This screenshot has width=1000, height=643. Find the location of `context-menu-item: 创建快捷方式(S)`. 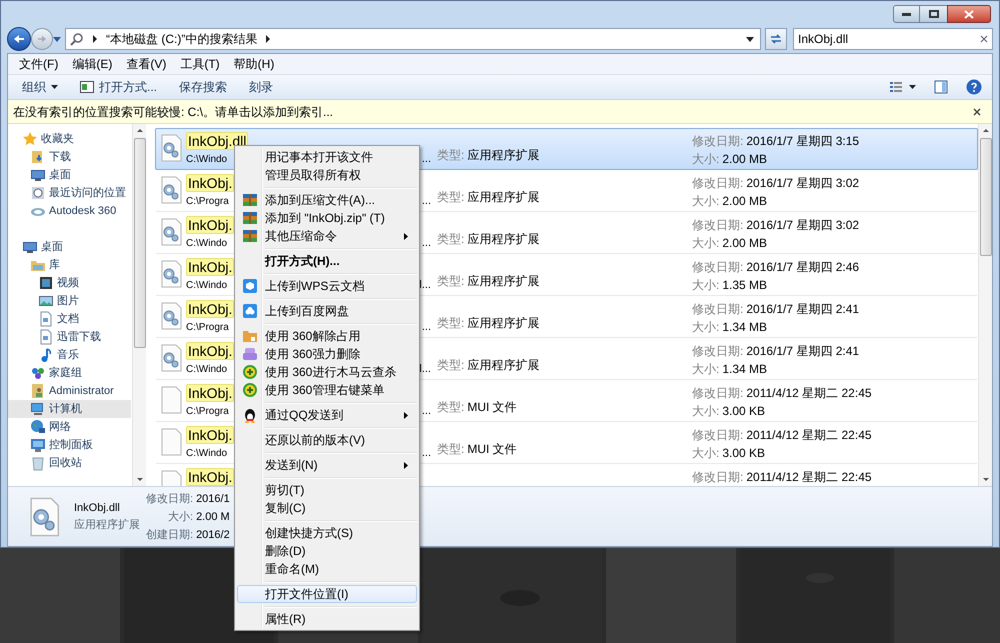

context-menu-item: 创建快捷方式(S) is located at coordinates (327, 533).